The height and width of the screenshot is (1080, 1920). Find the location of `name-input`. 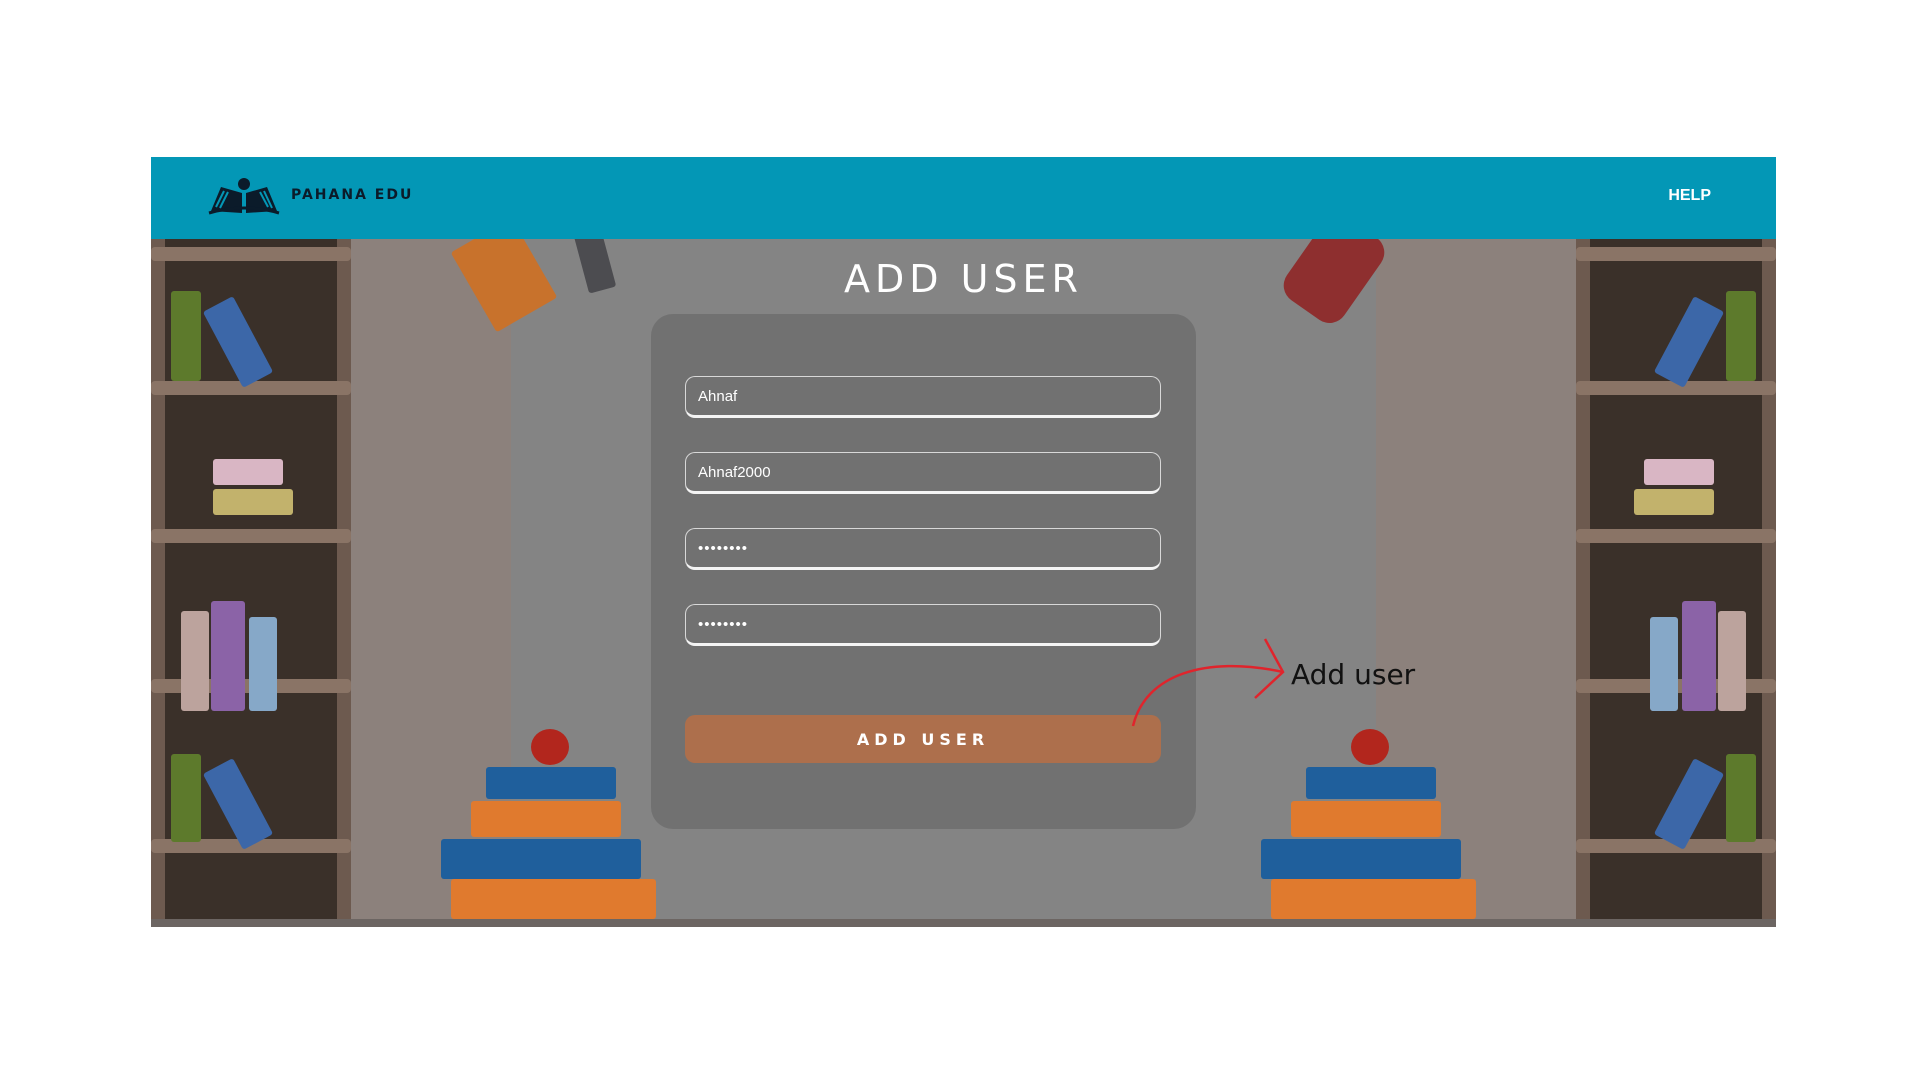

name-input is located at coordinates (923, 397).